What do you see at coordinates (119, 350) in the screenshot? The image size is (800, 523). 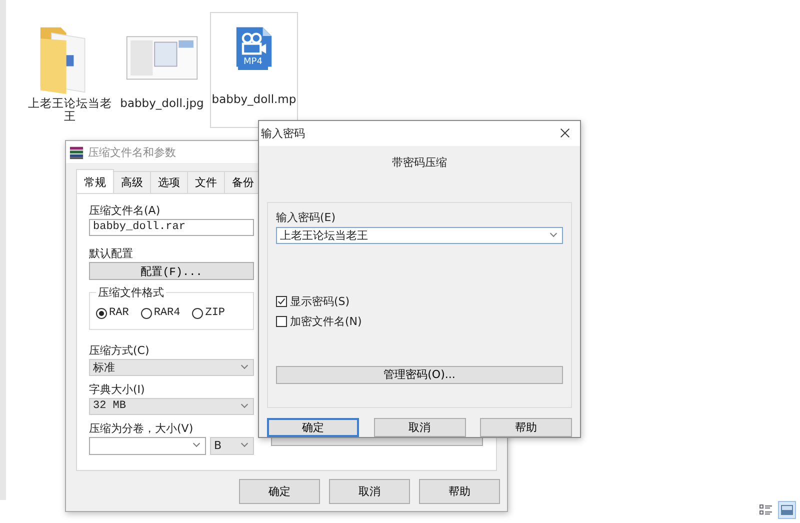 I see `field-label: 压缩方式(C)` at bounding box center [119, 350].